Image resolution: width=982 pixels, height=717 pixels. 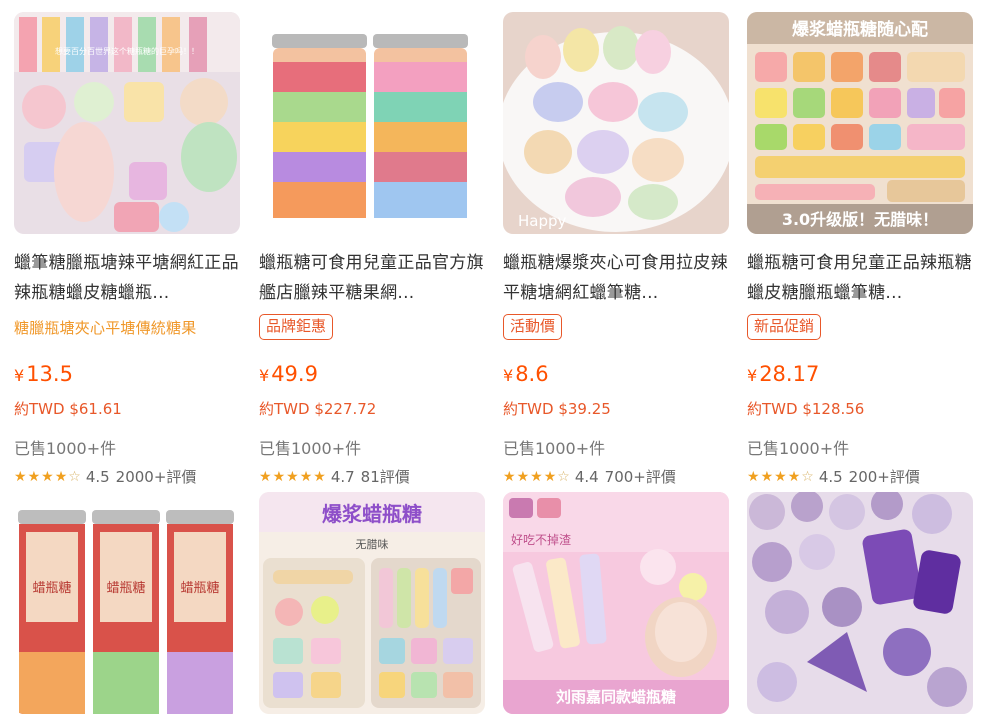 What do you see at coordinates (860, 219) in the screenshot?
I see `svg-text: 3.0升级版！无腊味！` at bounding box center [860, 219].